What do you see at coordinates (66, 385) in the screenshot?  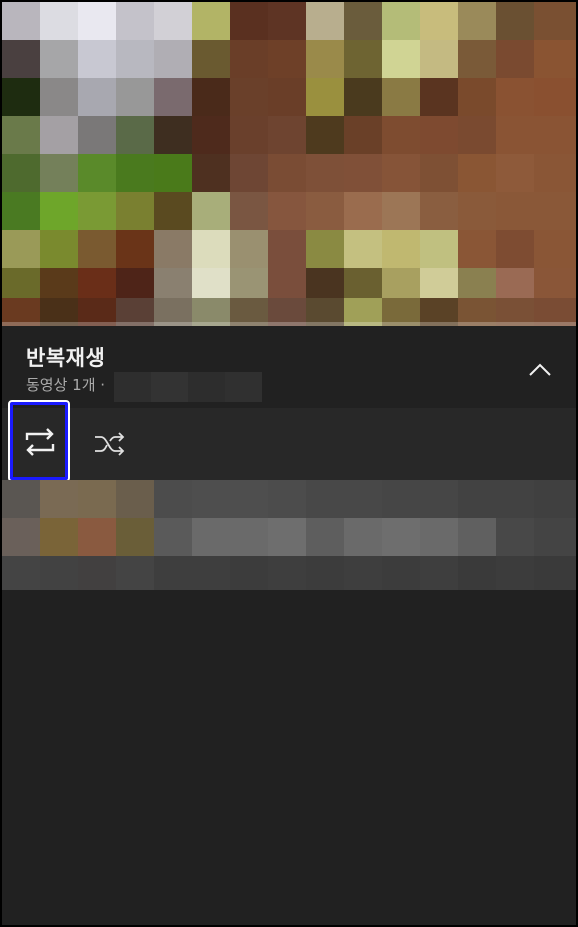 I see `playlist-subtitle: 동영상 1개 ·` at bounding box center [66, 385].